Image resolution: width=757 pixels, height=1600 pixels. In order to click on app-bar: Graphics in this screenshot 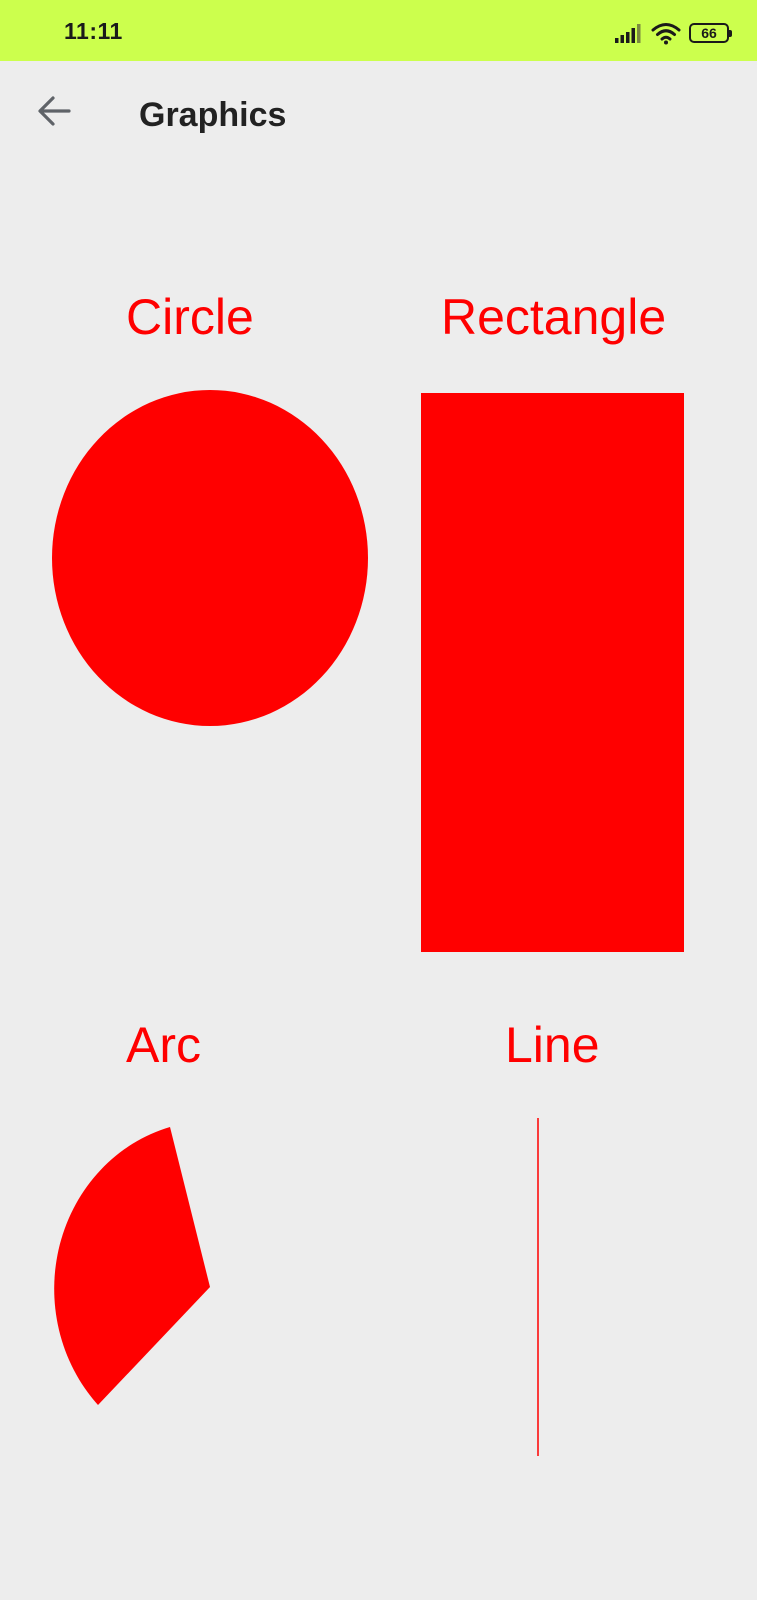, I will do `click(378, 117)`.